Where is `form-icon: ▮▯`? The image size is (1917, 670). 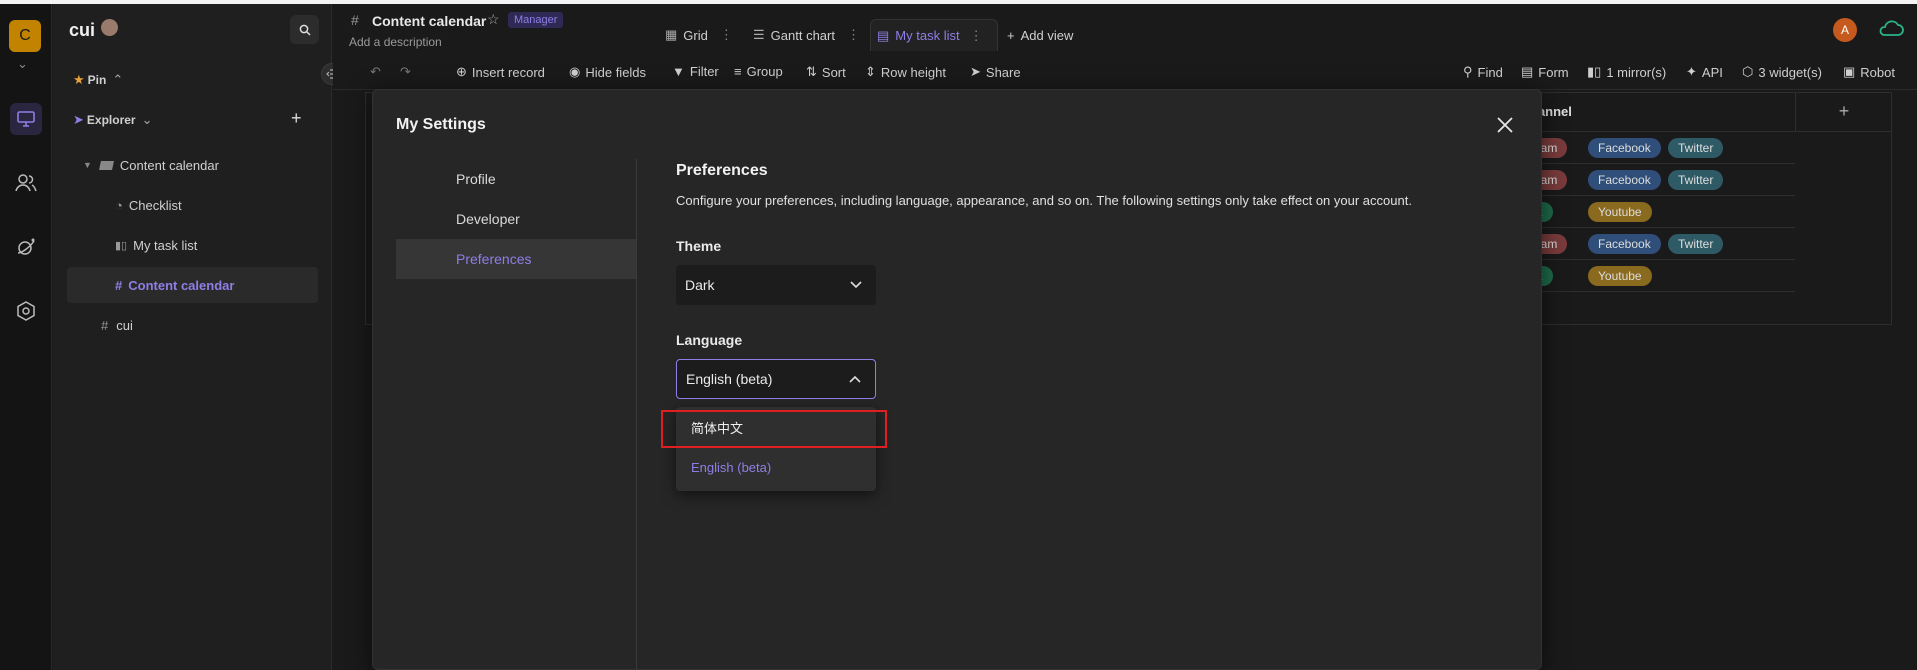
form-icon: ▮▯ is located at coordinates (121, 245).